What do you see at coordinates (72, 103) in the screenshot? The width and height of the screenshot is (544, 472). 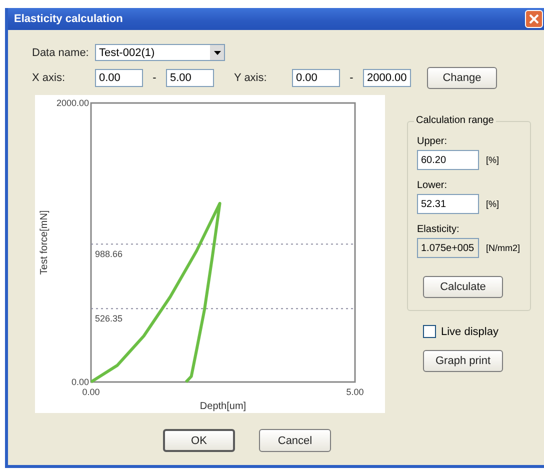 I see `y-tick-label: 2000.00` at bounding box center [72, 103].